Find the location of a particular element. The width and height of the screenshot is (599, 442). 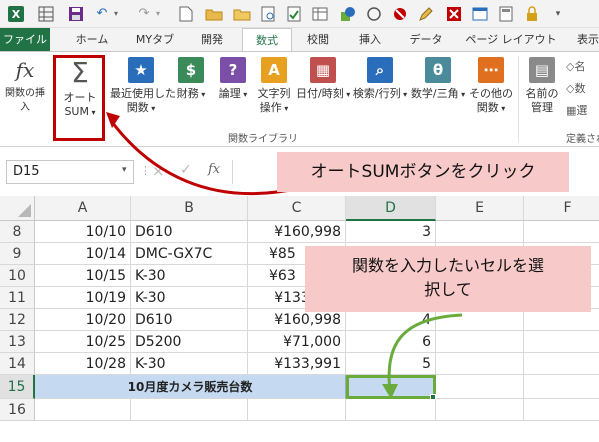

lock-icon is located at coordinates (532, 14).